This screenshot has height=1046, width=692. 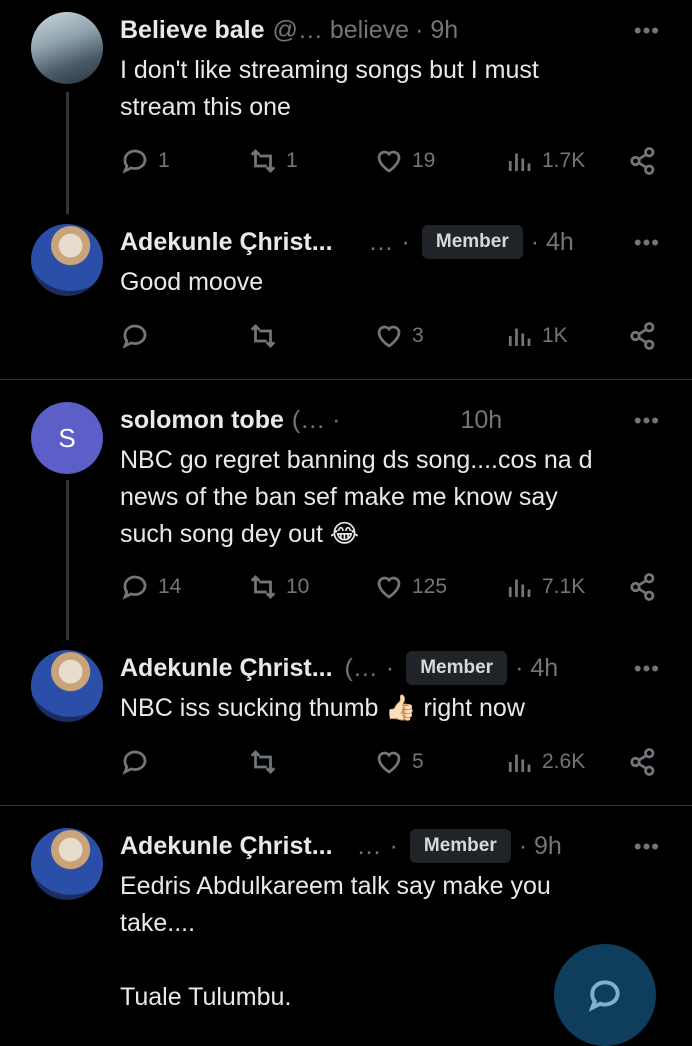 I want to click on repost-button: 10, so click(x=278, y=587).